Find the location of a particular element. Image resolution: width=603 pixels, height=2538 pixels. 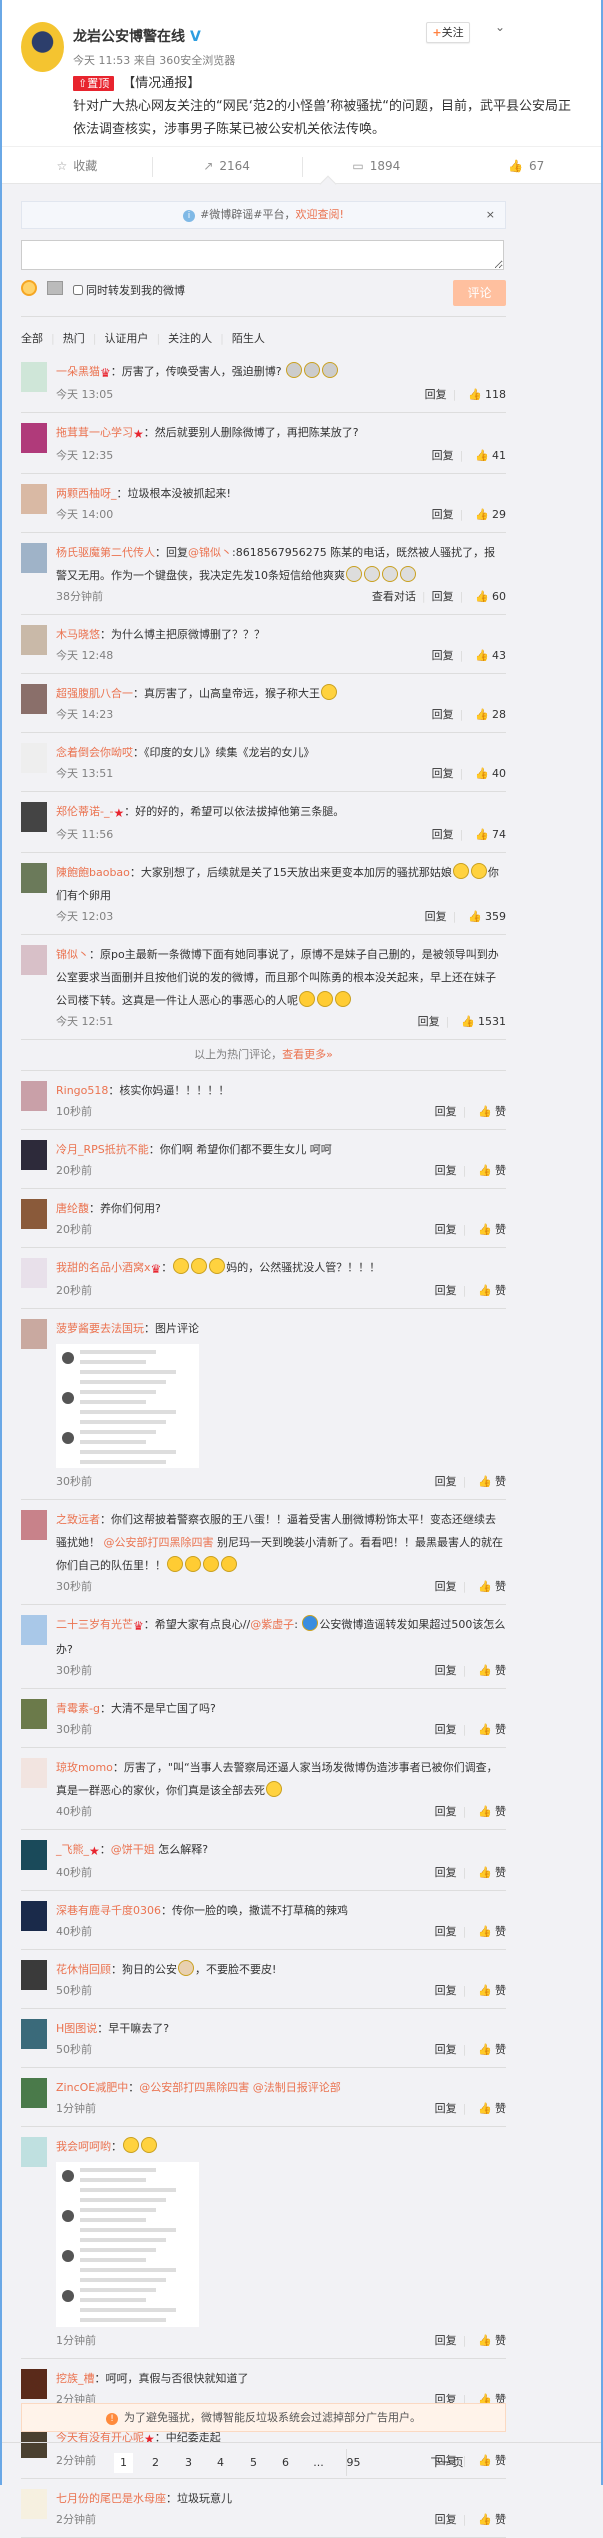

tab-2: 认证用户 is located at coordinates (126, 338).